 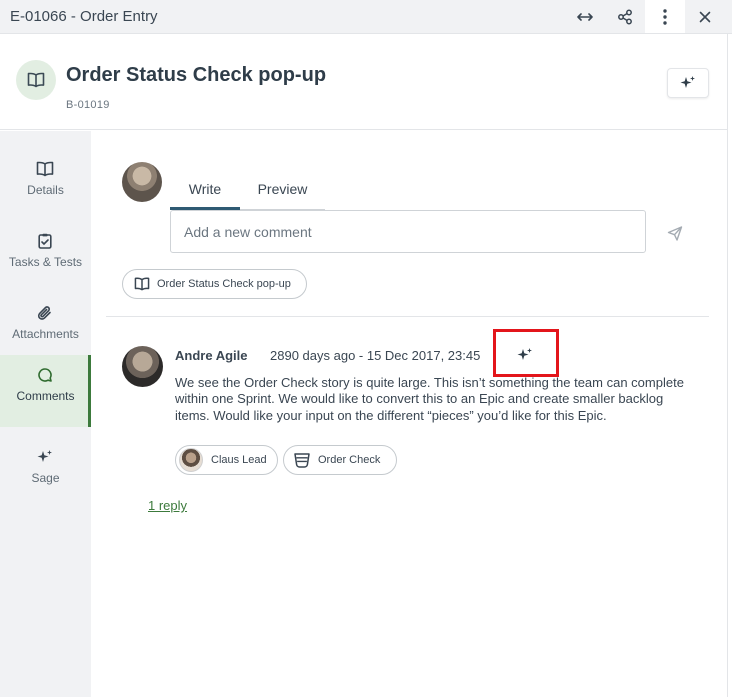 What do you see at coordinates (407, 316) in the screenshot?
I see `divider` at bounding box center [407, 316].